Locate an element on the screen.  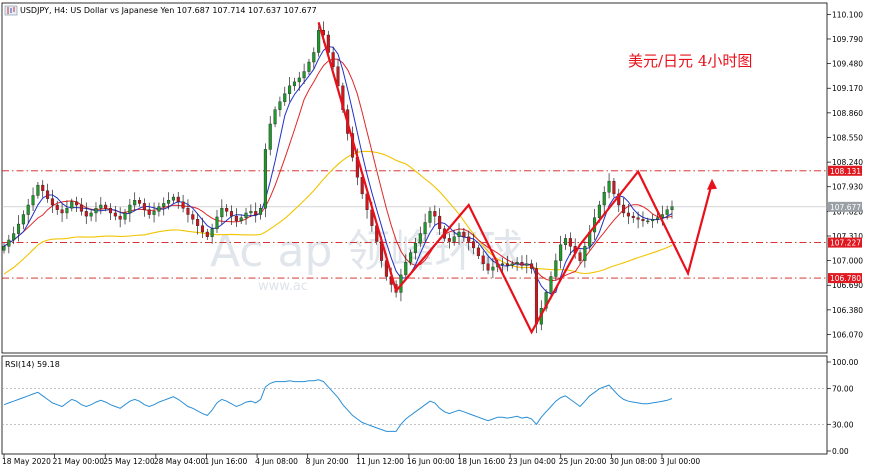
time-tick-label: 25 Jun 20:00 is located at coordinates (583, 461).